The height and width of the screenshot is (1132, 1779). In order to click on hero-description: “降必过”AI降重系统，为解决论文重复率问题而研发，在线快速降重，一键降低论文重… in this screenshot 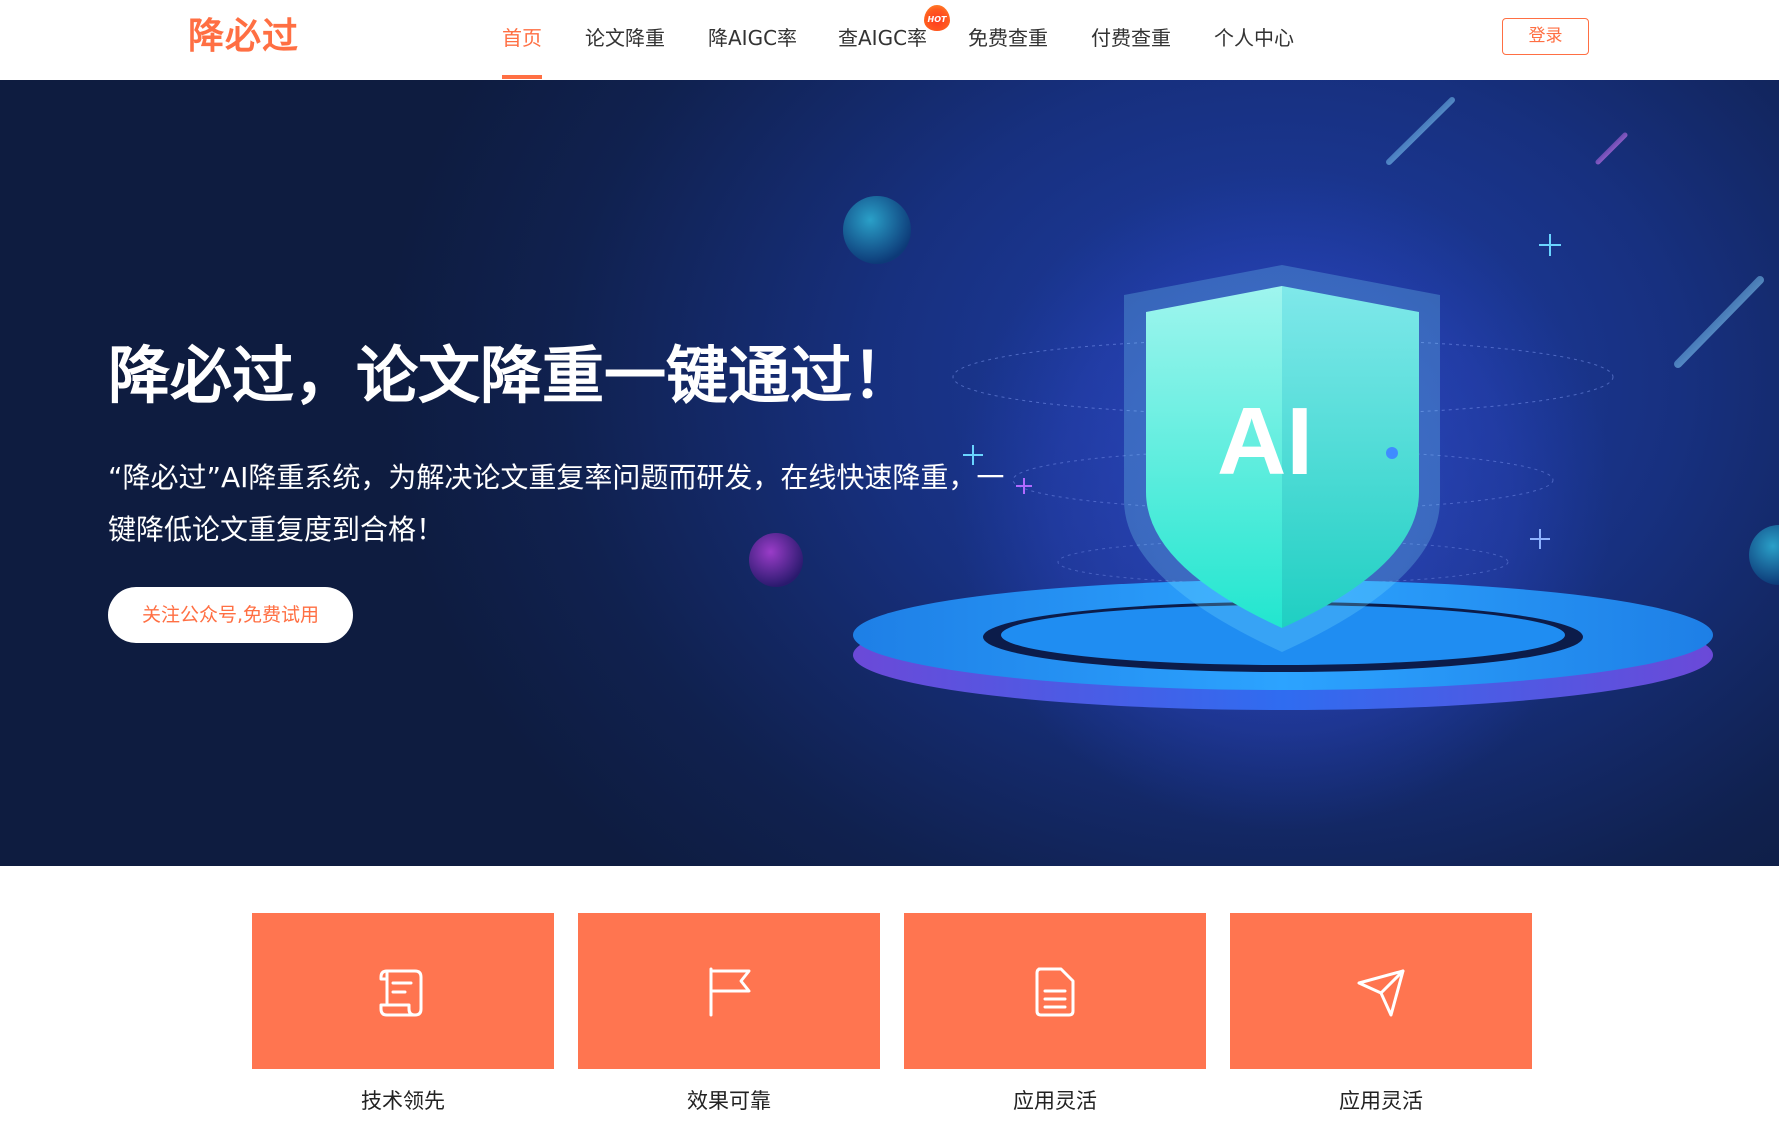, I will do `click(556, 503)`.